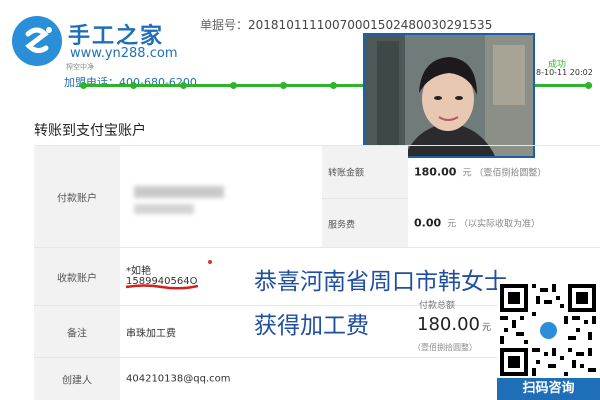  What do you see at coordinates (138, 271) in the screenshot?
I see `payee-name: *如艳` at bounding box center [138, 271].